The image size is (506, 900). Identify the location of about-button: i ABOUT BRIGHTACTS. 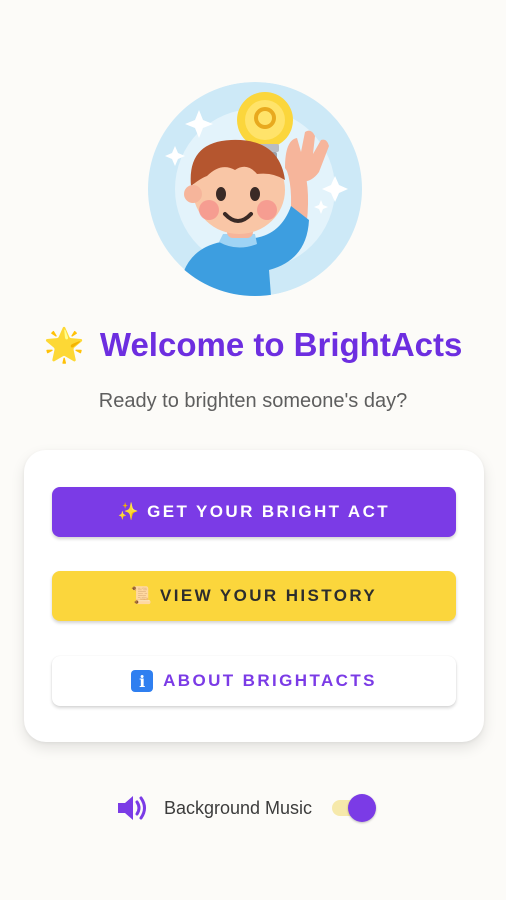
(254, 681).